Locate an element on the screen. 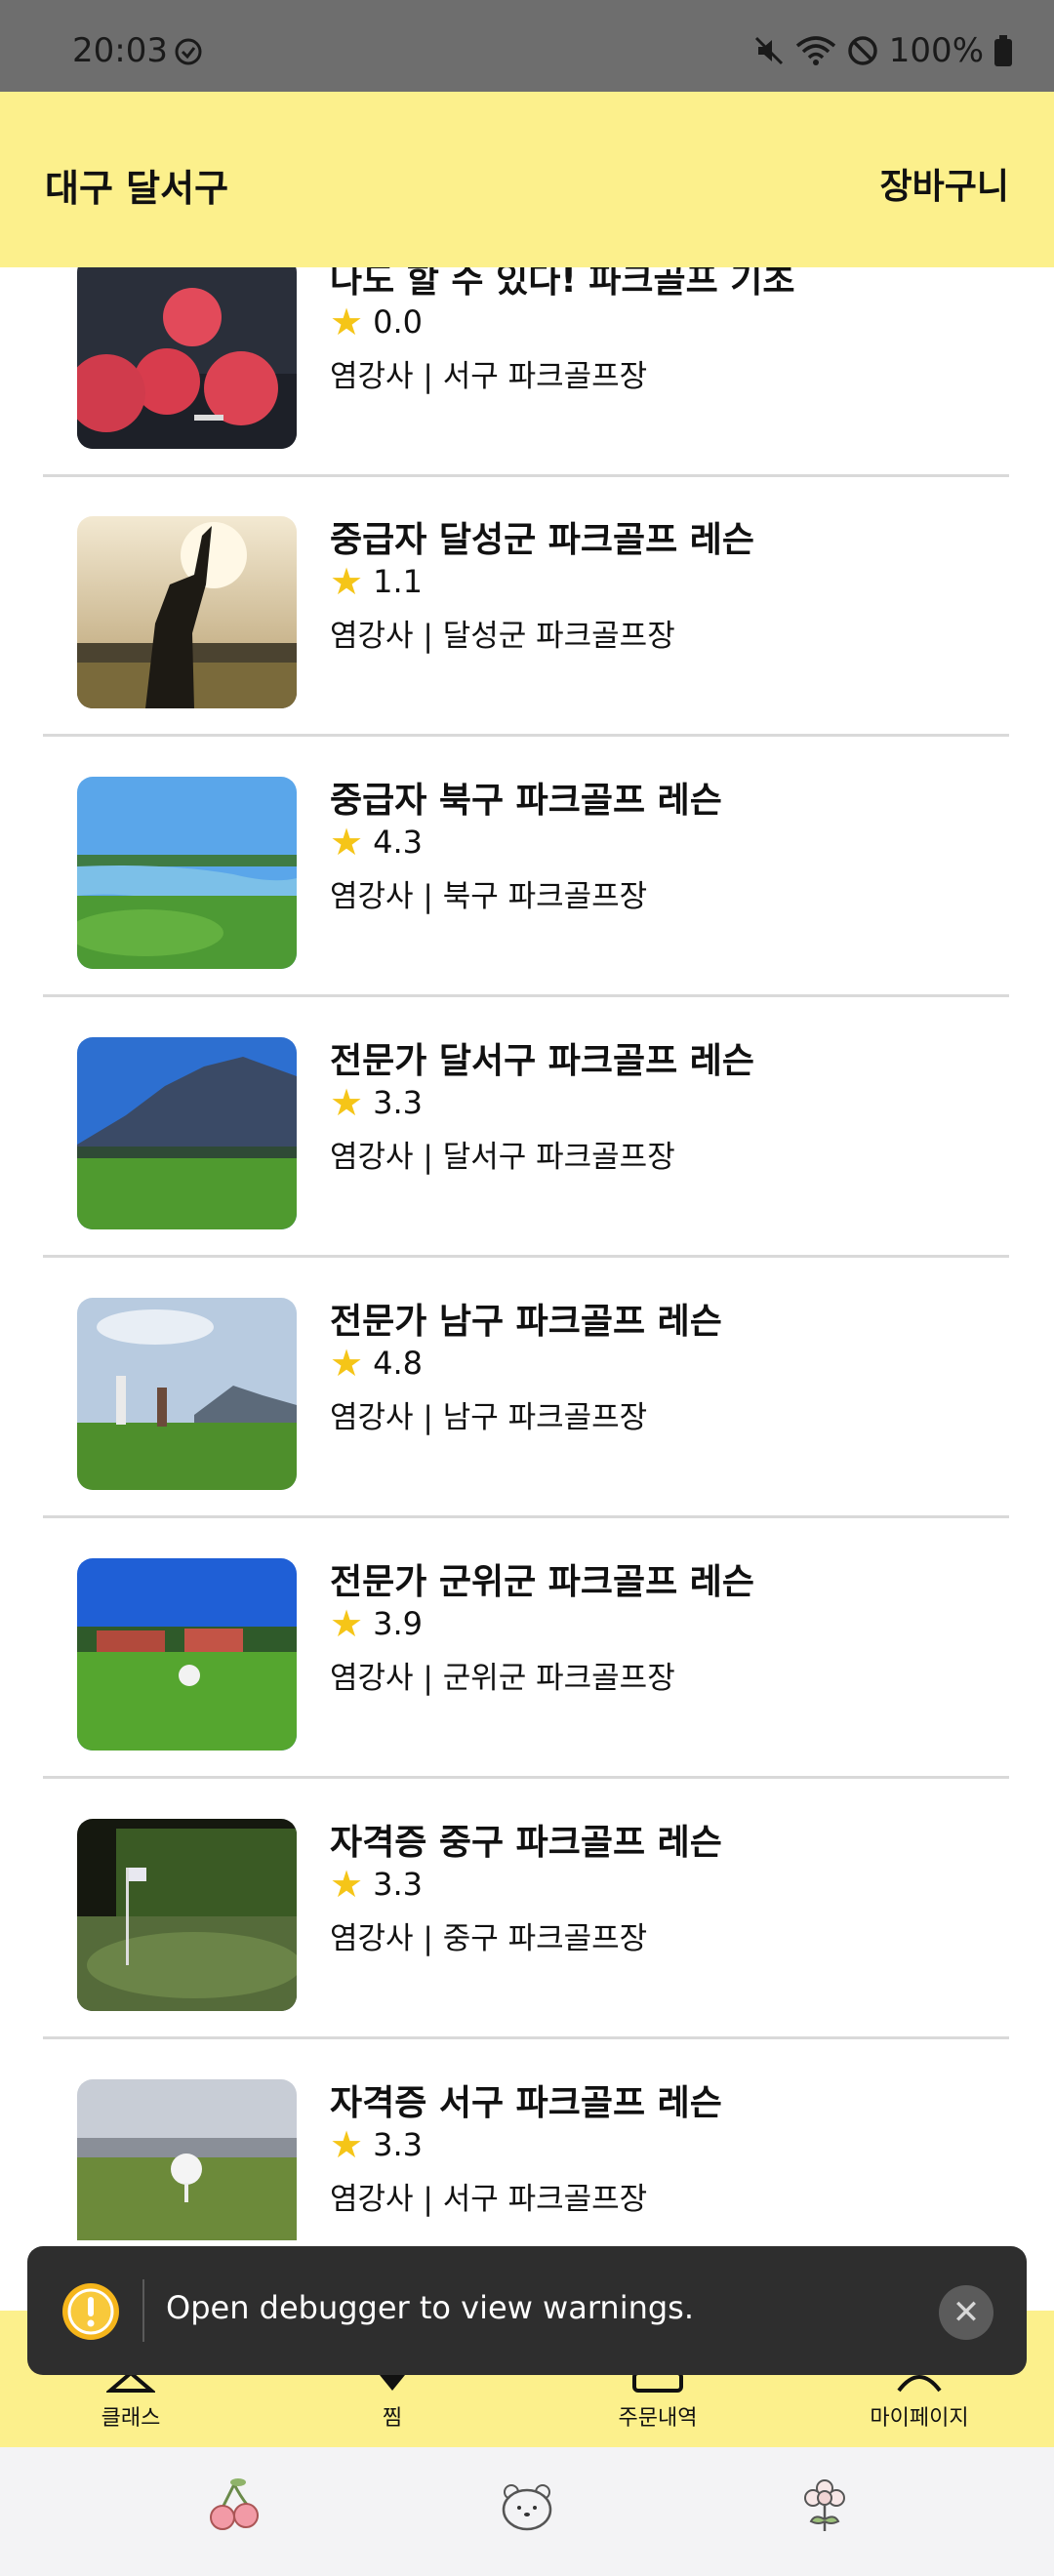  lesson-item: 전문가 남구 파크골프 레슨 ★ 4.8 염강사 | 남구 파크골프장 is located at coordinates (526, 1423).